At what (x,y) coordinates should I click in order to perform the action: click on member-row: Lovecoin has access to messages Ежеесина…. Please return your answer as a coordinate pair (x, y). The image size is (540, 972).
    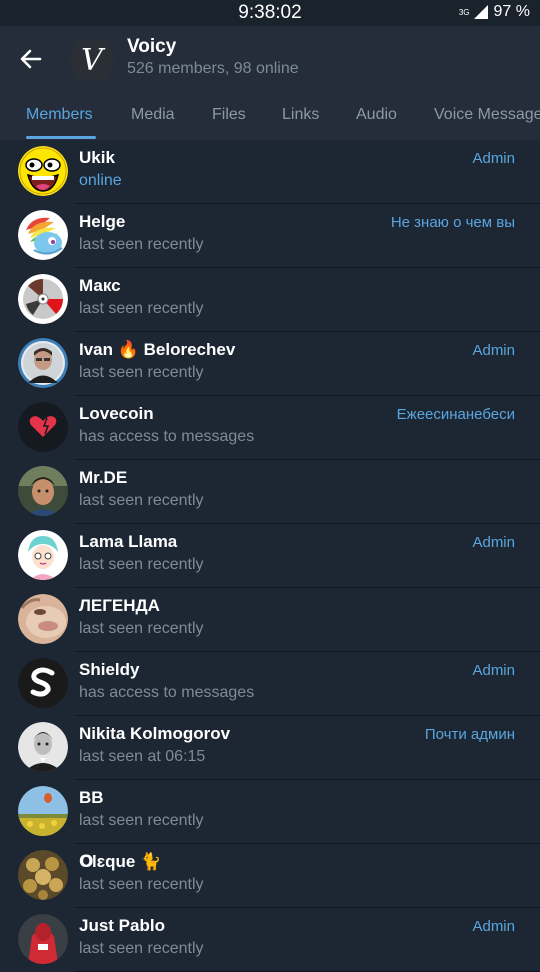
    Looking at the image, I should click on (270, 428).